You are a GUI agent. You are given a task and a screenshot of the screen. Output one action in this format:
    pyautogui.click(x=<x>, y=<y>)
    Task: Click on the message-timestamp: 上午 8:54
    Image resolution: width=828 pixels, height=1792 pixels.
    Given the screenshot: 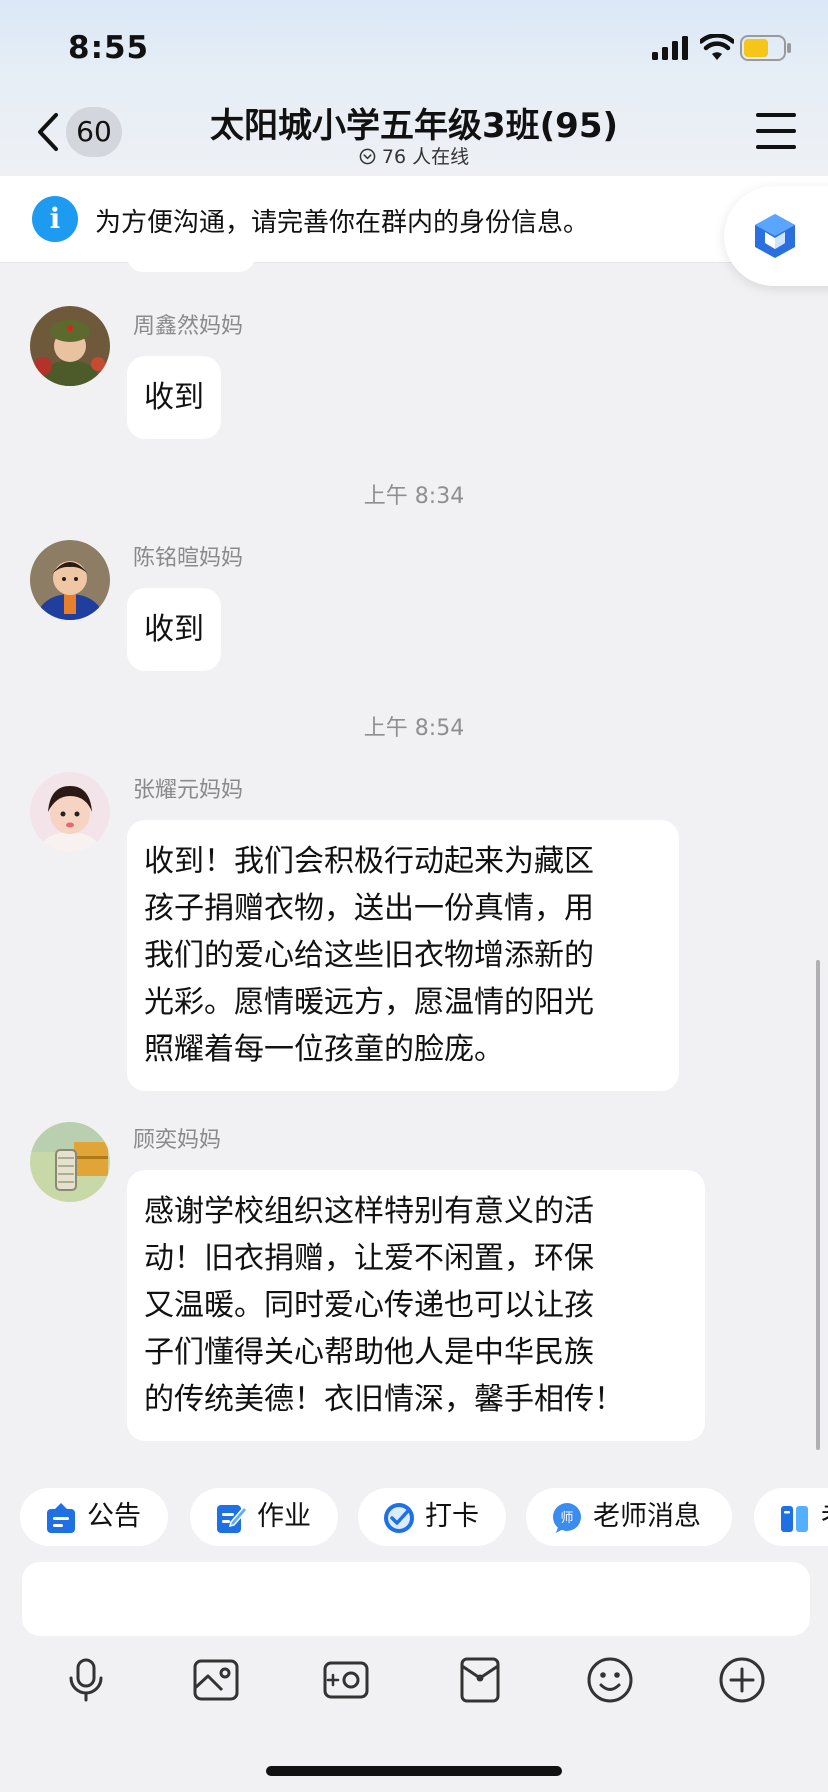 What is the action you would take?
    pyautogui.click(x=414, y=728)
    